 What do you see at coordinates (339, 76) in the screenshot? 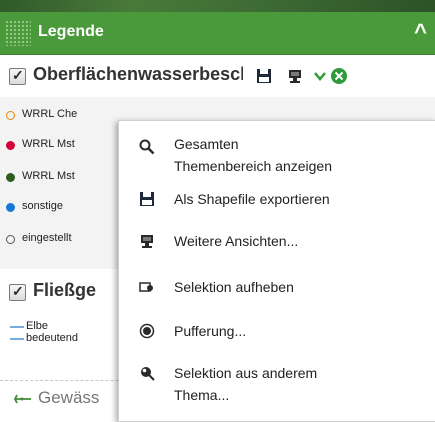
I see `remove-layer-icon` at bounding box center [339, 76].